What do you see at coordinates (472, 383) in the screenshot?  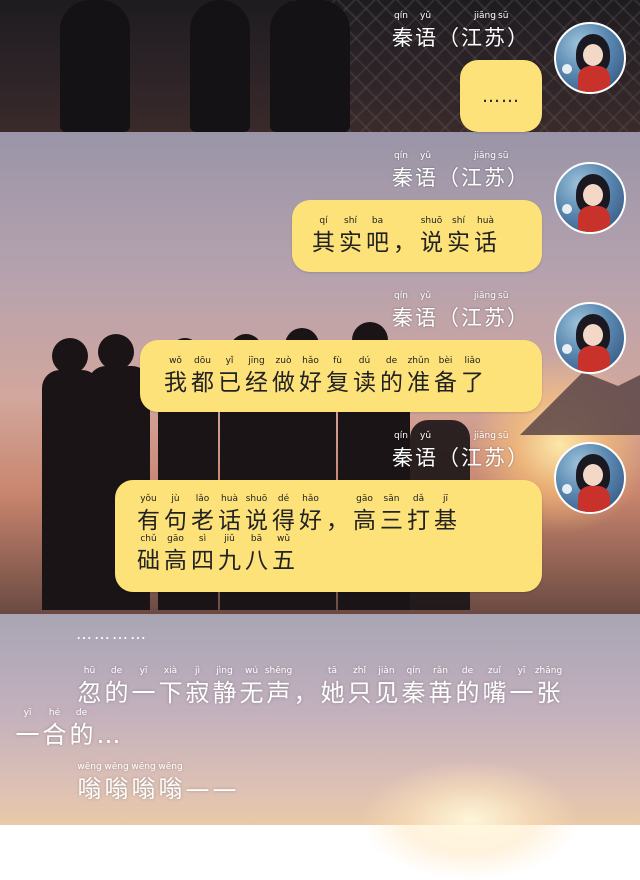 I see `hanzi-text: 了` at bounding box center [472, 383].